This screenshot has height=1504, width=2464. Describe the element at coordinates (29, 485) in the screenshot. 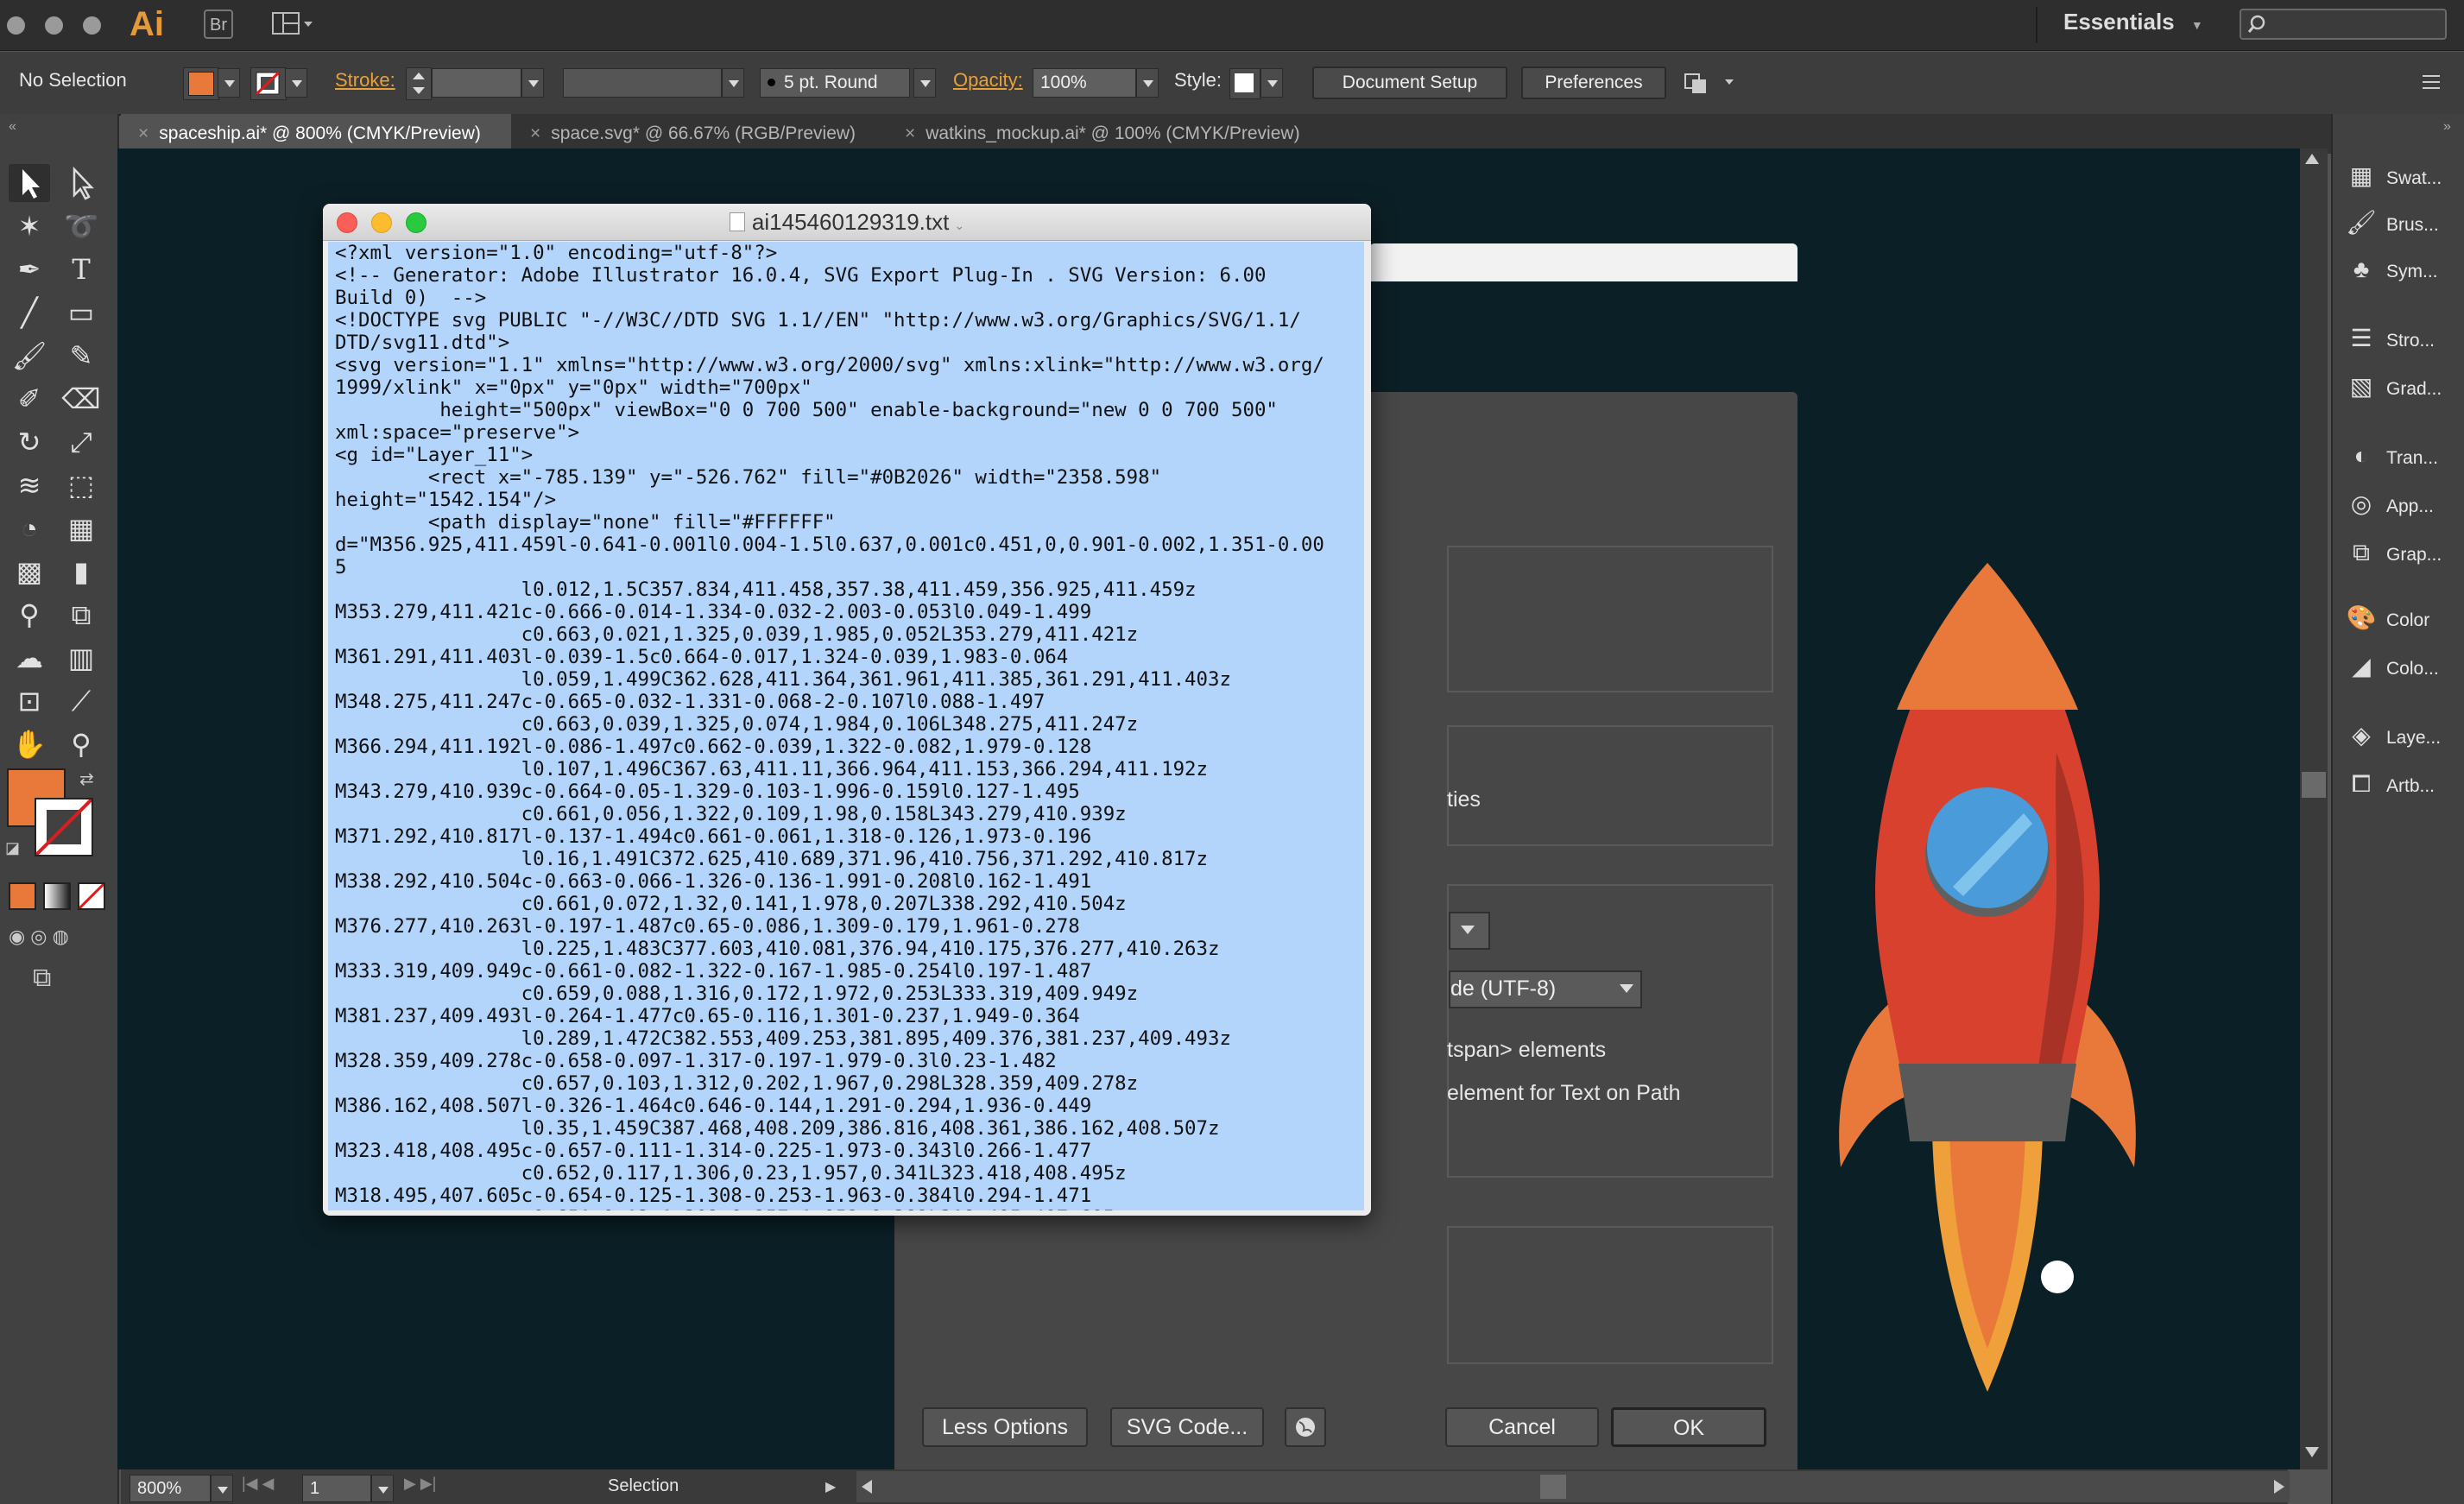

I see `warp-tool-icon: ≋` at that location.